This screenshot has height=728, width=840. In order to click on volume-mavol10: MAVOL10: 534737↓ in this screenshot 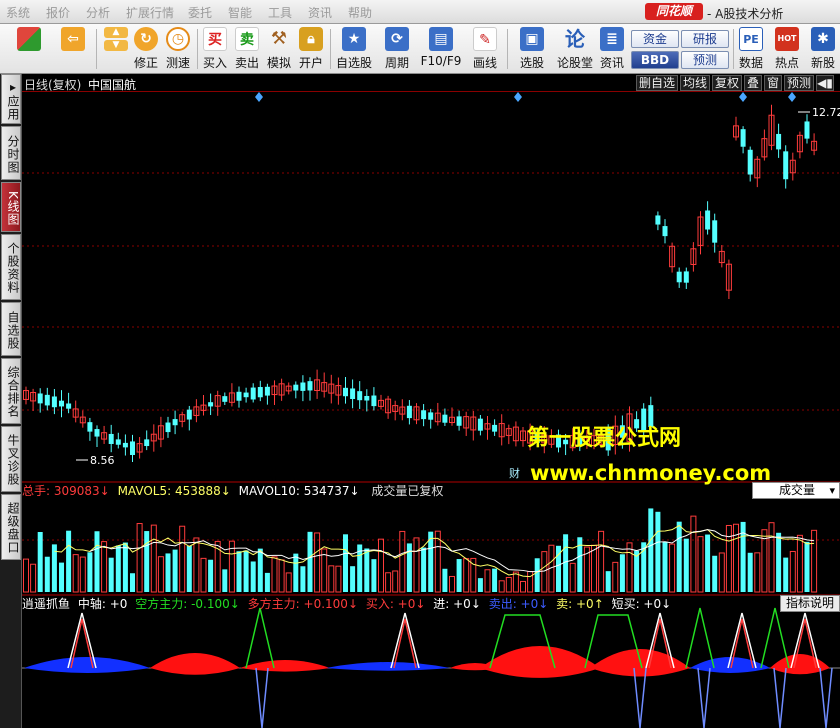, I will do `click(299, 491)`.